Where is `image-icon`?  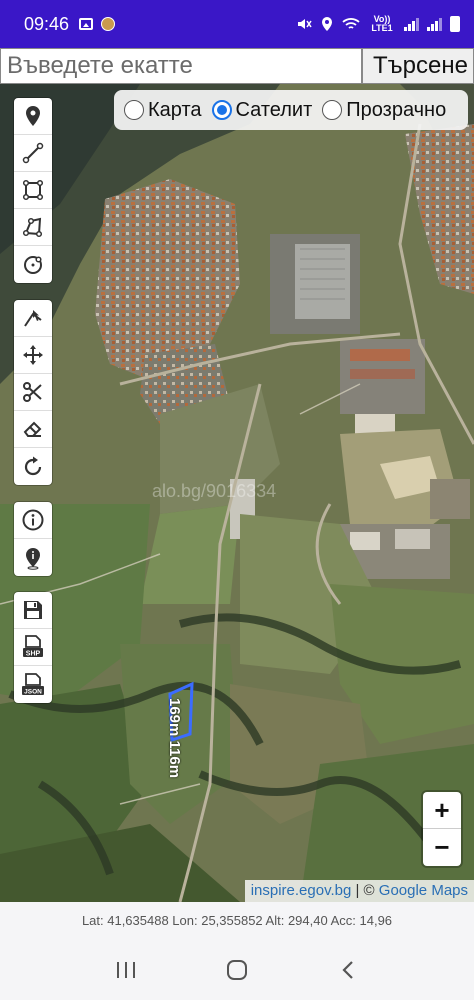
image-icon is located at coordinates (86, 24).